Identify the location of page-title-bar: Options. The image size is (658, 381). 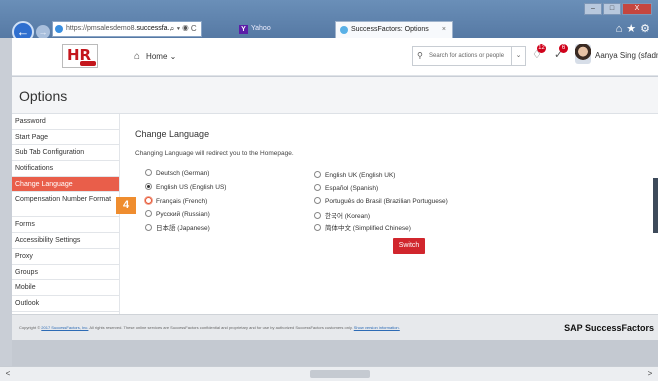
(335, 95).